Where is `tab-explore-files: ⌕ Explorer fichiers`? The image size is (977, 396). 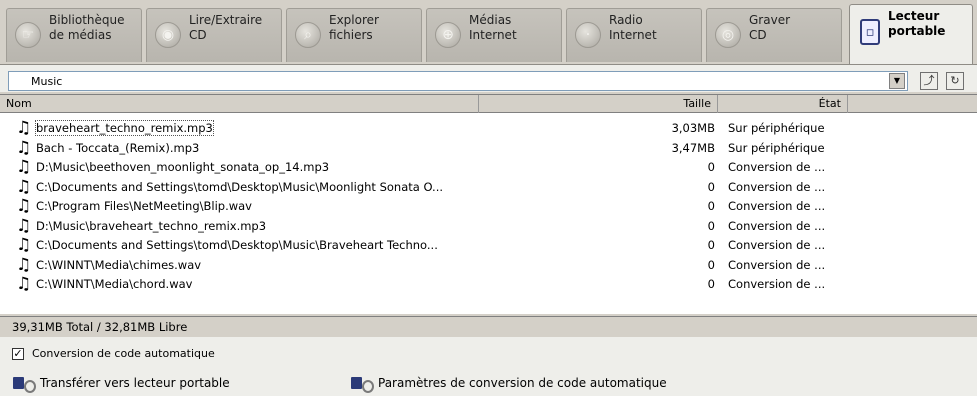 tab-explore-files: ⌕ Explorer fichiers is located at coordinates (354, 35).